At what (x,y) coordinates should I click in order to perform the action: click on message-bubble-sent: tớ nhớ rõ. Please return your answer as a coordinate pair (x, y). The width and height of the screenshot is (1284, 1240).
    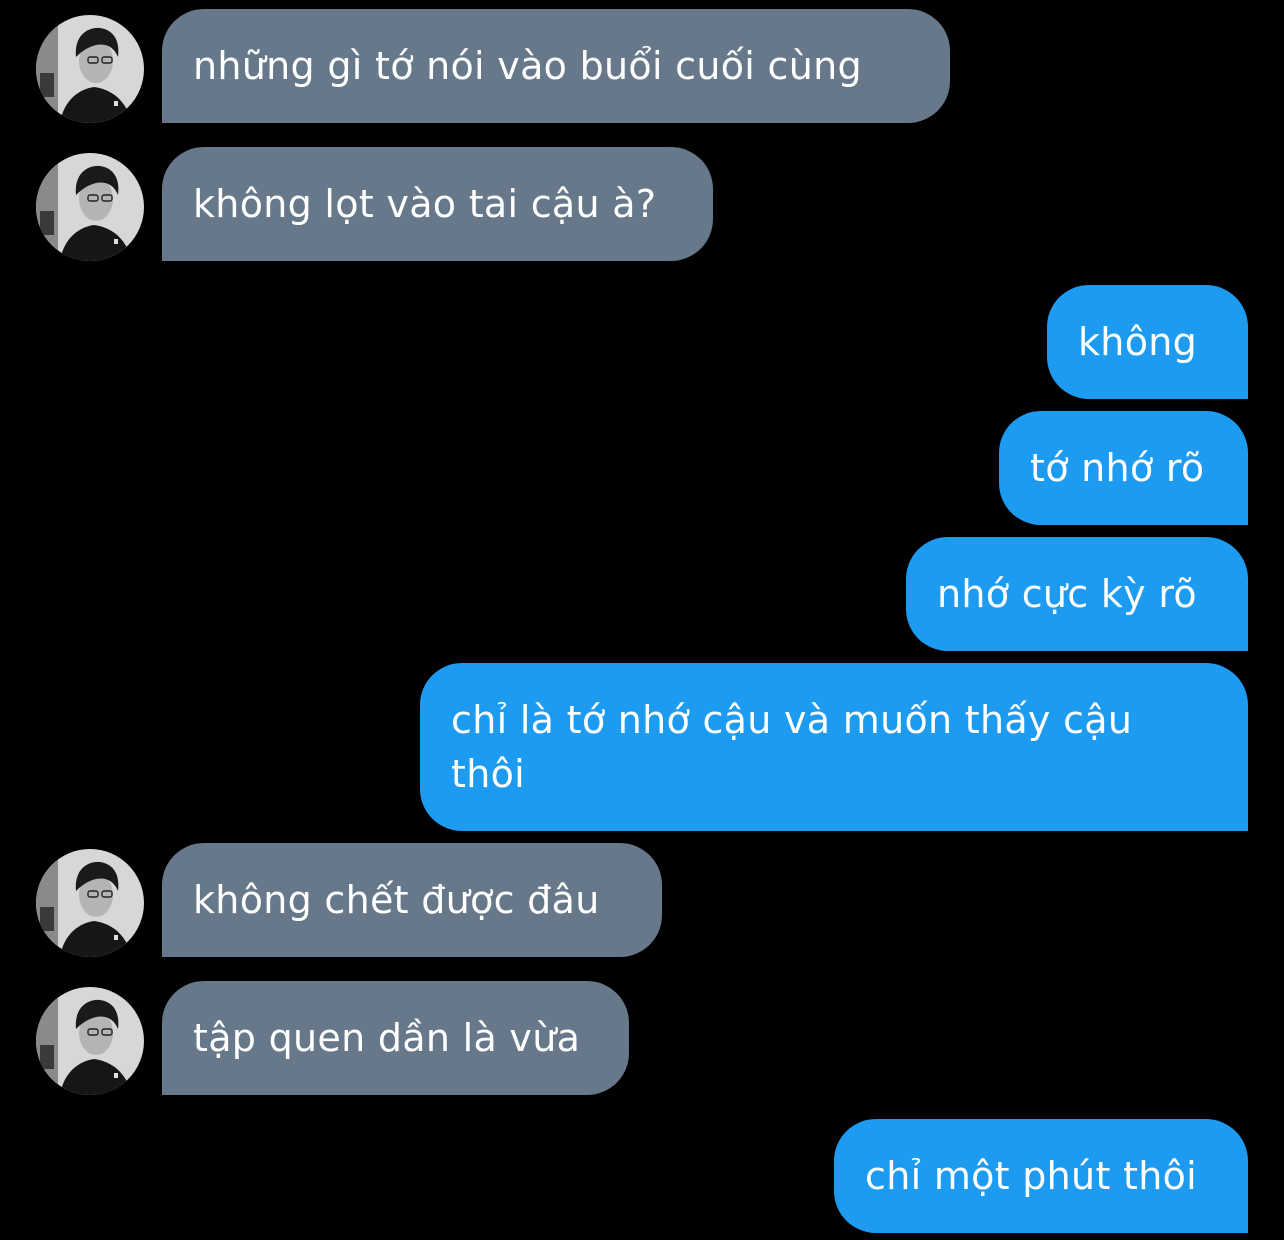
    Looking at the image, I should click on (1123, 468).